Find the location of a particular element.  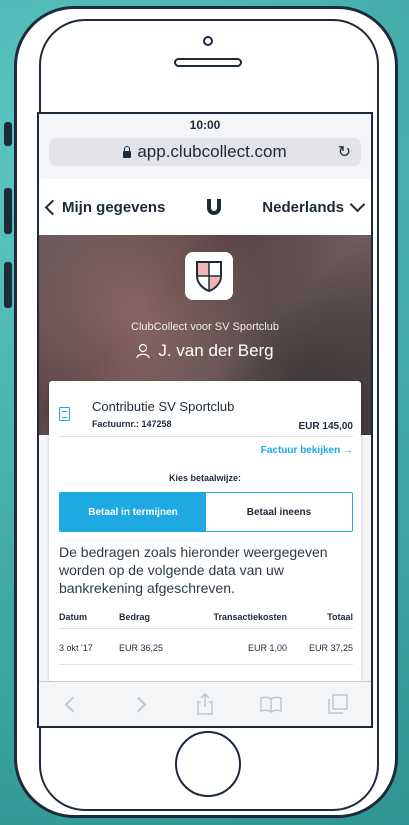

shield-icon is located at coordinates (209, 276).